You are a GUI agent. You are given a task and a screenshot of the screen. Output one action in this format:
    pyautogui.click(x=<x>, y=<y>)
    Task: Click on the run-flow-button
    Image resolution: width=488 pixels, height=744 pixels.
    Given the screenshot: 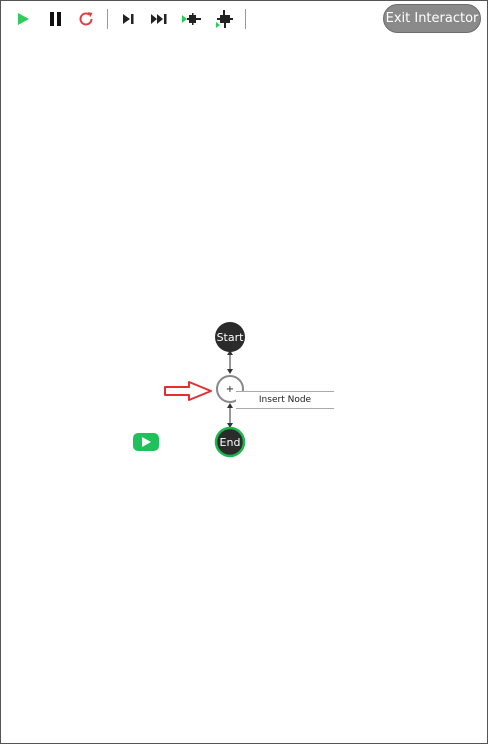 What is the action you would take?
    pyautogui.click(x=146, y=442)
    